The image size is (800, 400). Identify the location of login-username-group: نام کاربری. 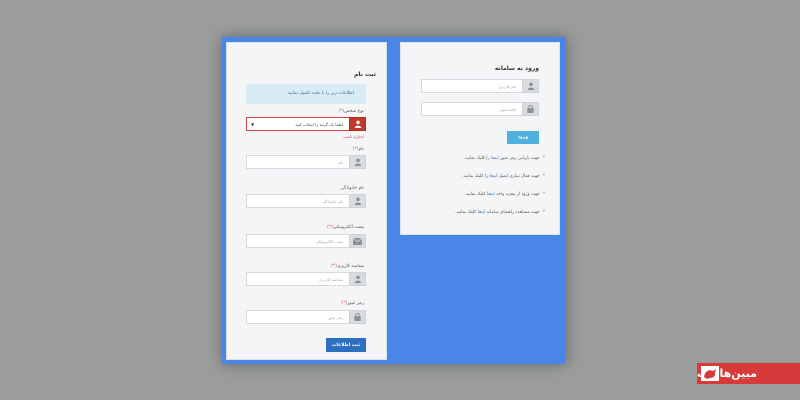
(480, 86).